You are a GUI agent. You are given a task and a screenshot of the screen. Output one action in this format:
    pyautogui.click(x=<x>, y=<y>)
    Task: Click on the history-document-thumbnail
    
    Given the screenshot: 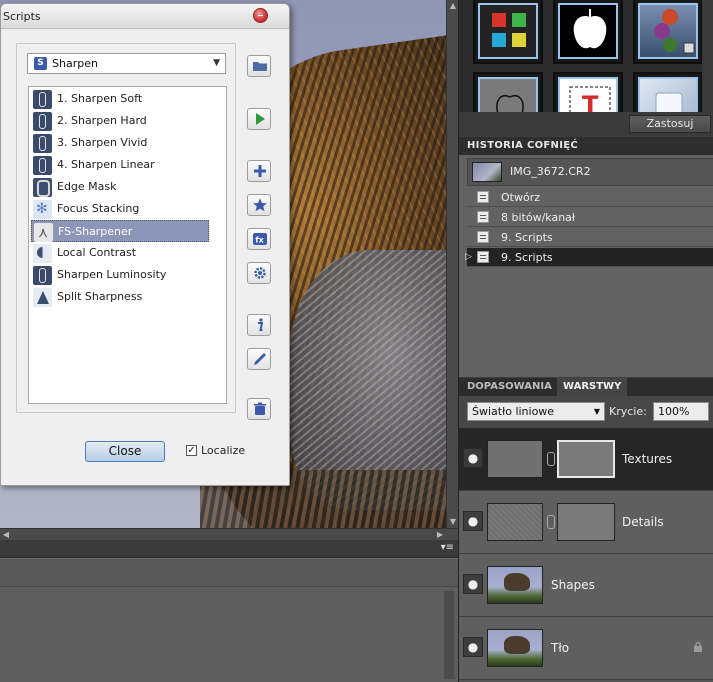 What is the action you would take?
    pyautogui.click(x=487, y=172)
    